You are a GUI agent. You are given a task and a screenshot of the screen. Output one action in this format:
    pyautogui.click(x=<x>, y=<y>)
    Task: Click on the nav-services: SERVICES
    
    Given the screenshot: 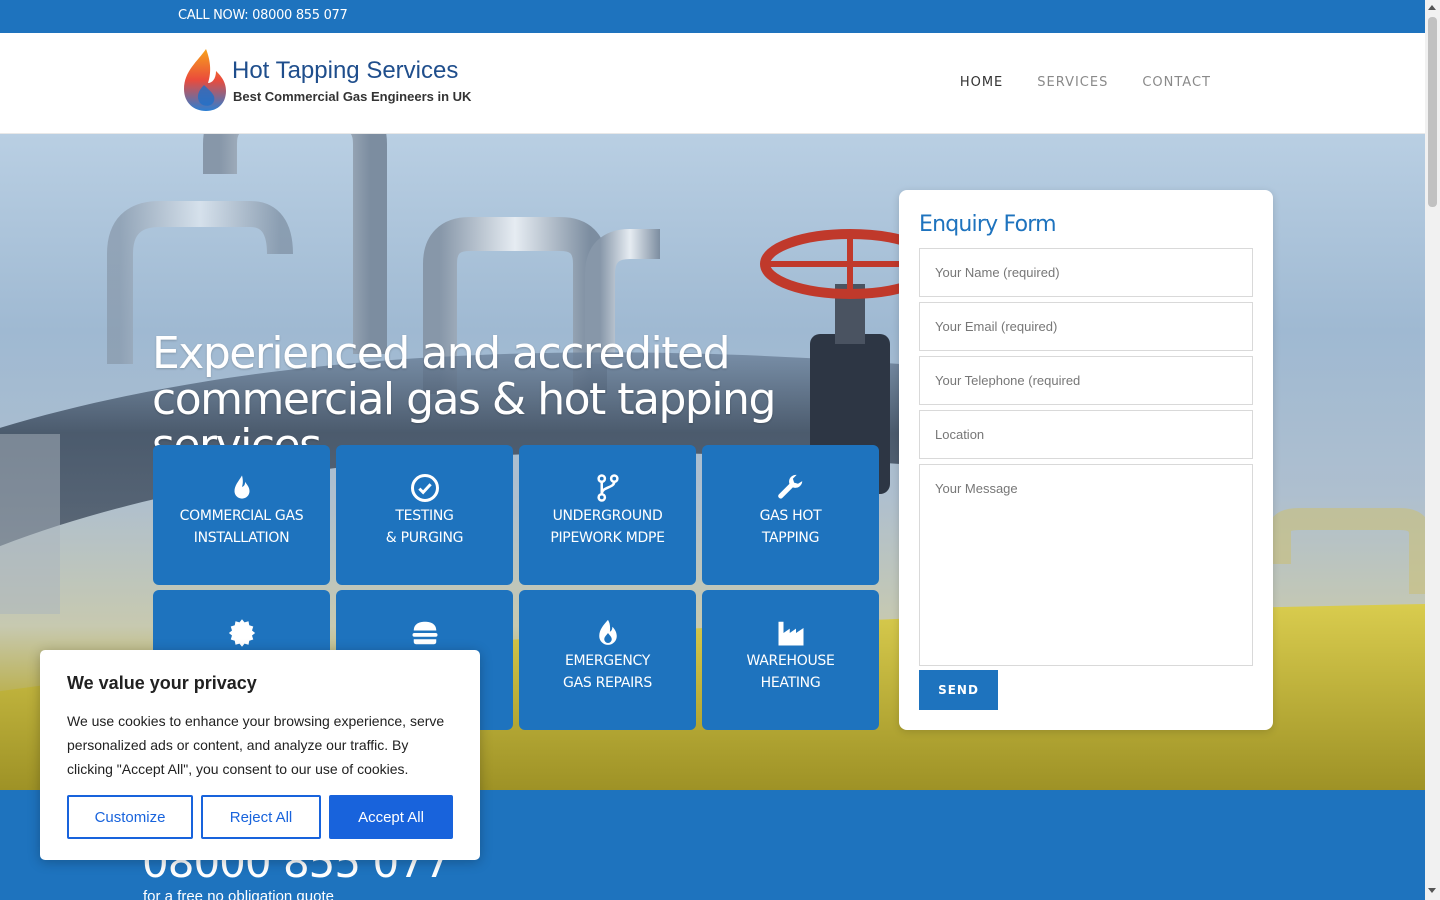 What is the action you would take?
    pyautogui.click(x=1072, y=82)
    